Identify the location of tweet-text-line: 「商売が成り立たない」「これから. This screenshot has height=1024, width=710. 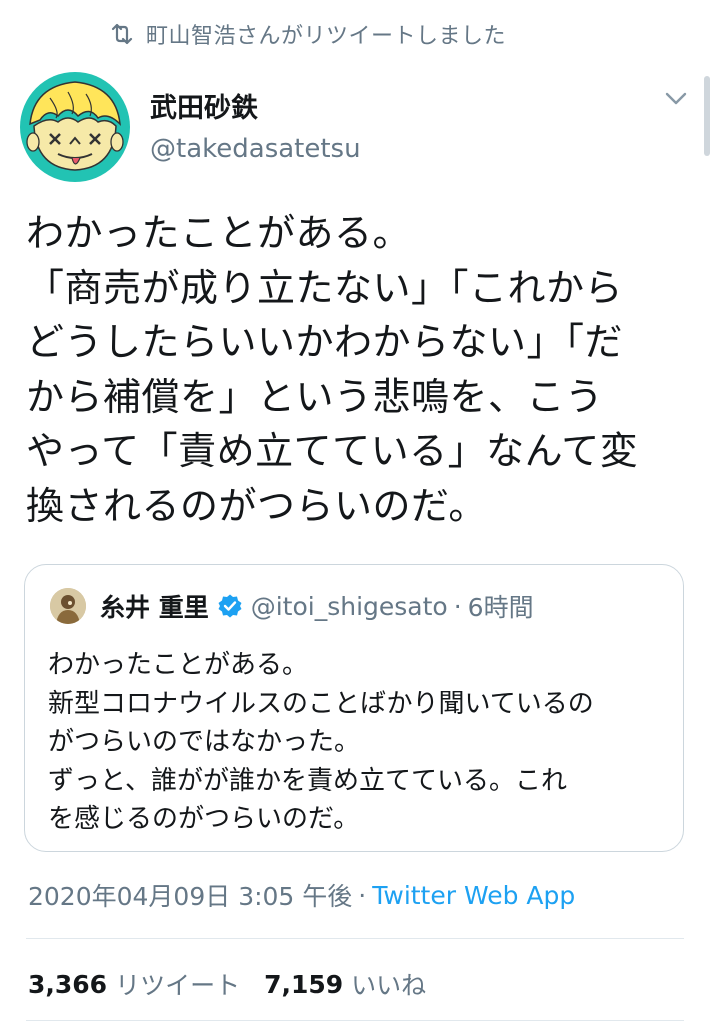
(325, 287).